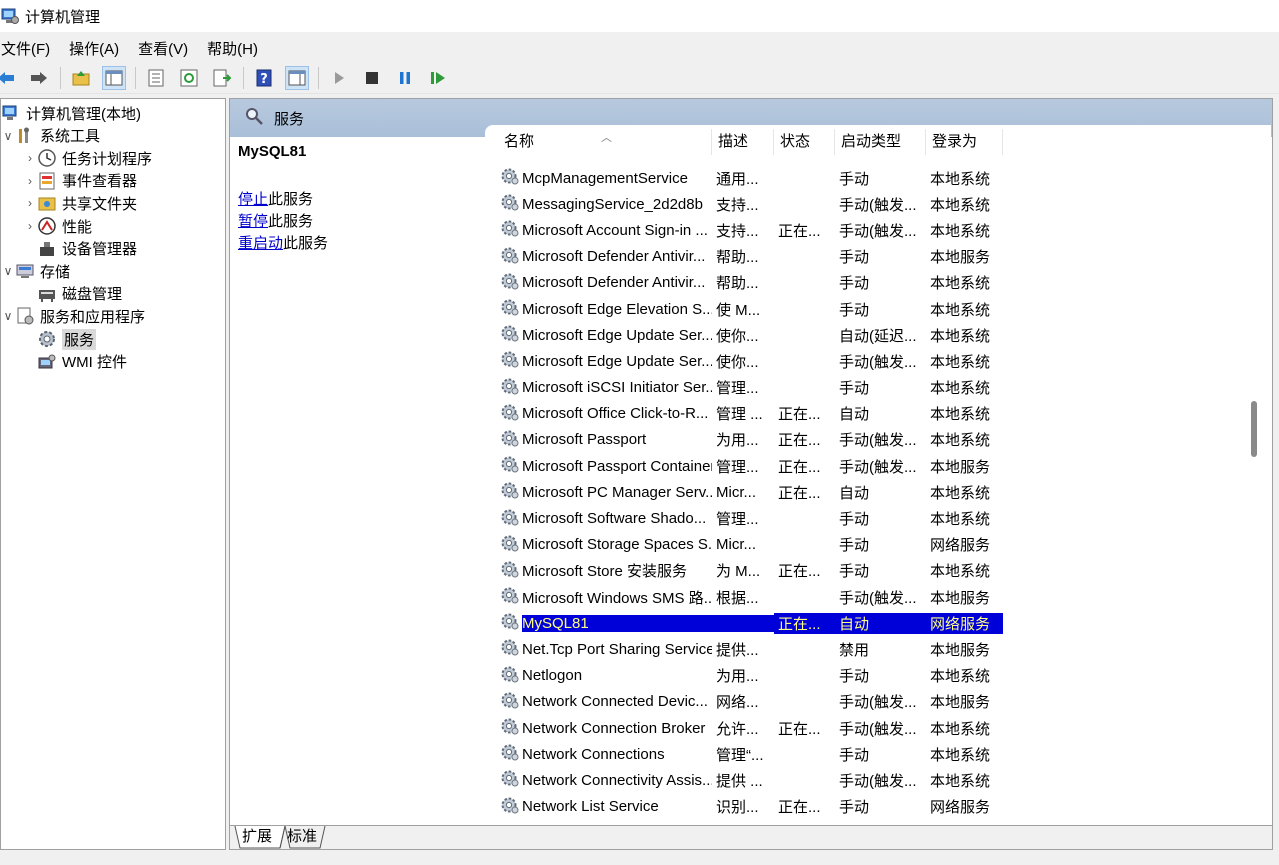 Image resolution: width=1279 pixels, height=865 pixels. I want to click on up-folder-icon, so click(81, 78).